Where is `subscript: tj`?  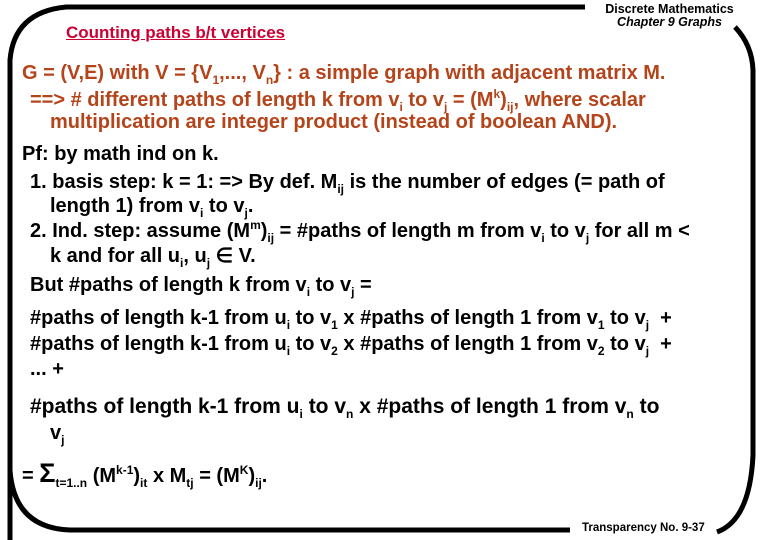 subscript: tj is located at coordinates (190, 483).